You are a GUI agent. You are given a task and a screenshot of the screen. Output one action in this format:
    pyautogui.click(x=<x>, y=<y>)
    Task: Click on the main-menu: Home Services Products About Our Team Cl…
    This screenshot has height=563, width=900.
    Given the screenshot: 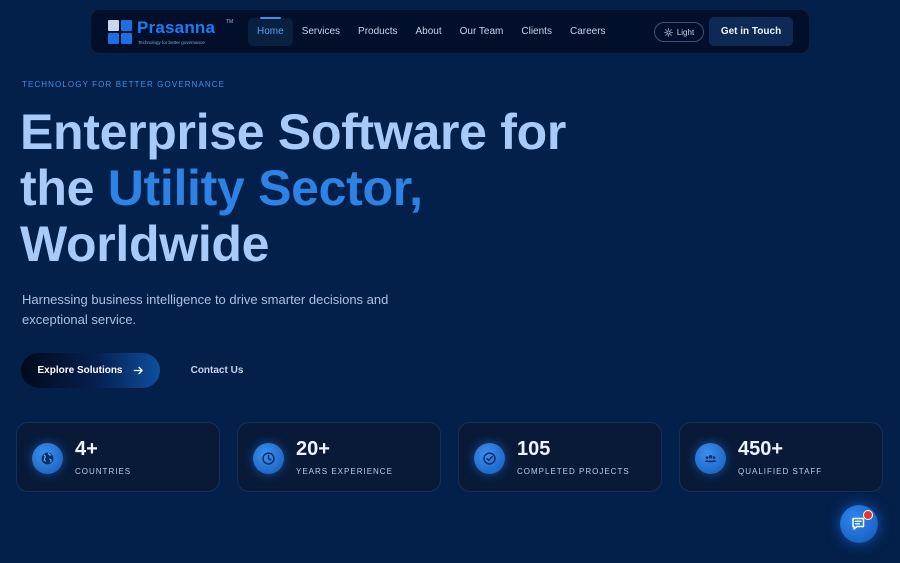 What is the action you would take?
    pyautogui.click(x=431, y=31)
    